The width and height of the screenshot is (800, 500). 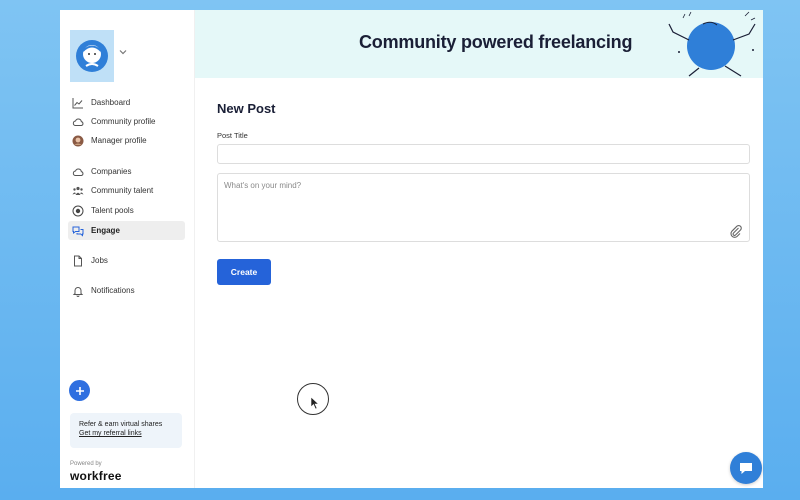 I want to click on sidebar-item-dashboard: Dashboard, so click(x=126, y=102).